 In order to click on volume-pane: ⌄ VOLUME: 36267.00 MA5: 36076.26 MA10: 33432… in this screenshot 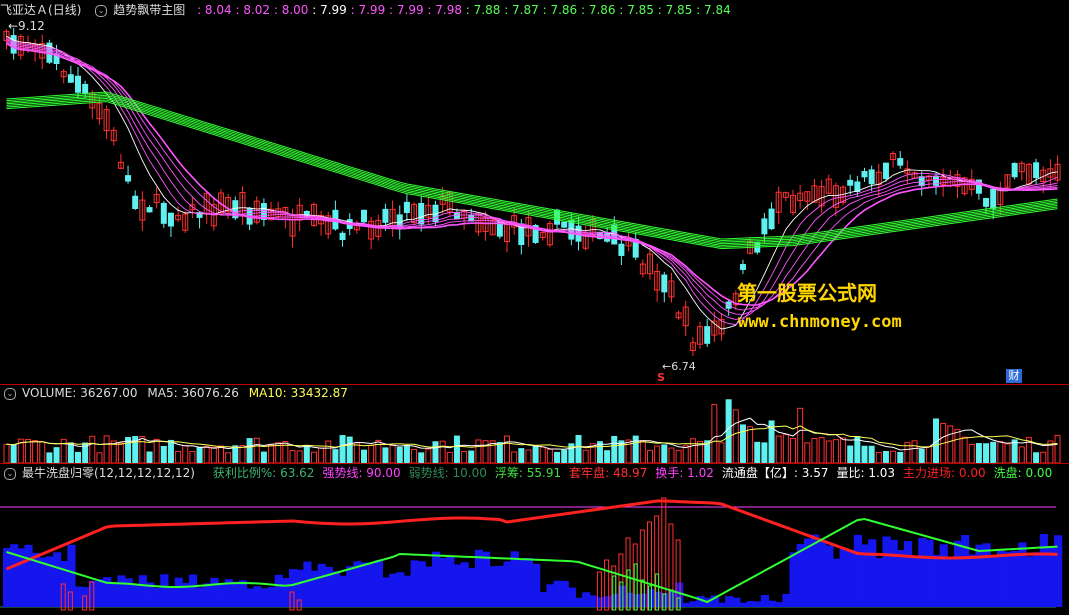, I will do `click(534, 424)`.